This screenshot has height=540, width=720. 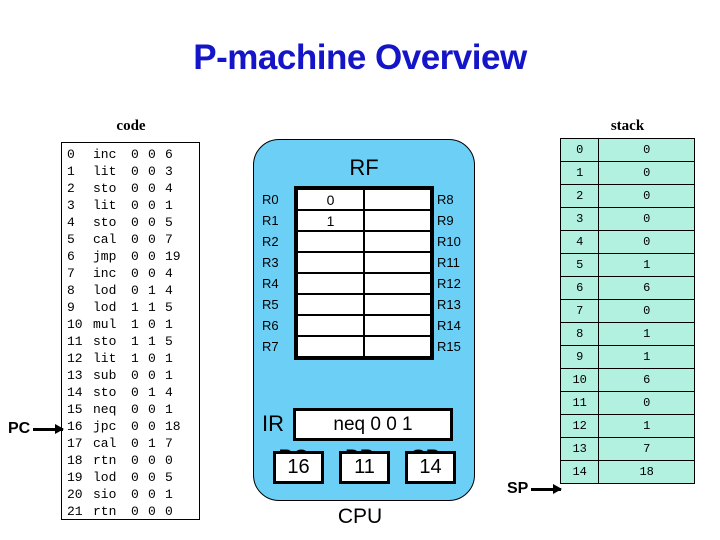 I want to click on code-row: 0 inc 0 0 6, so click(x=130, y=154).